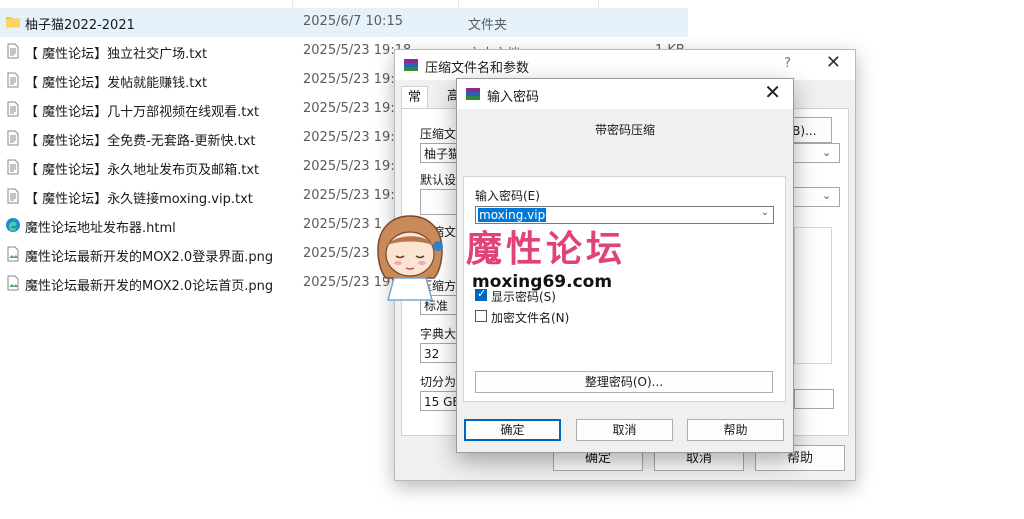 The image size is (1024, 519). What do you see at coordinates (139, 199) in the screenshot?
I see `file-name: 【 魔性论坛】永久链接moxing.vip.txt` at bounding box center [139, 199].